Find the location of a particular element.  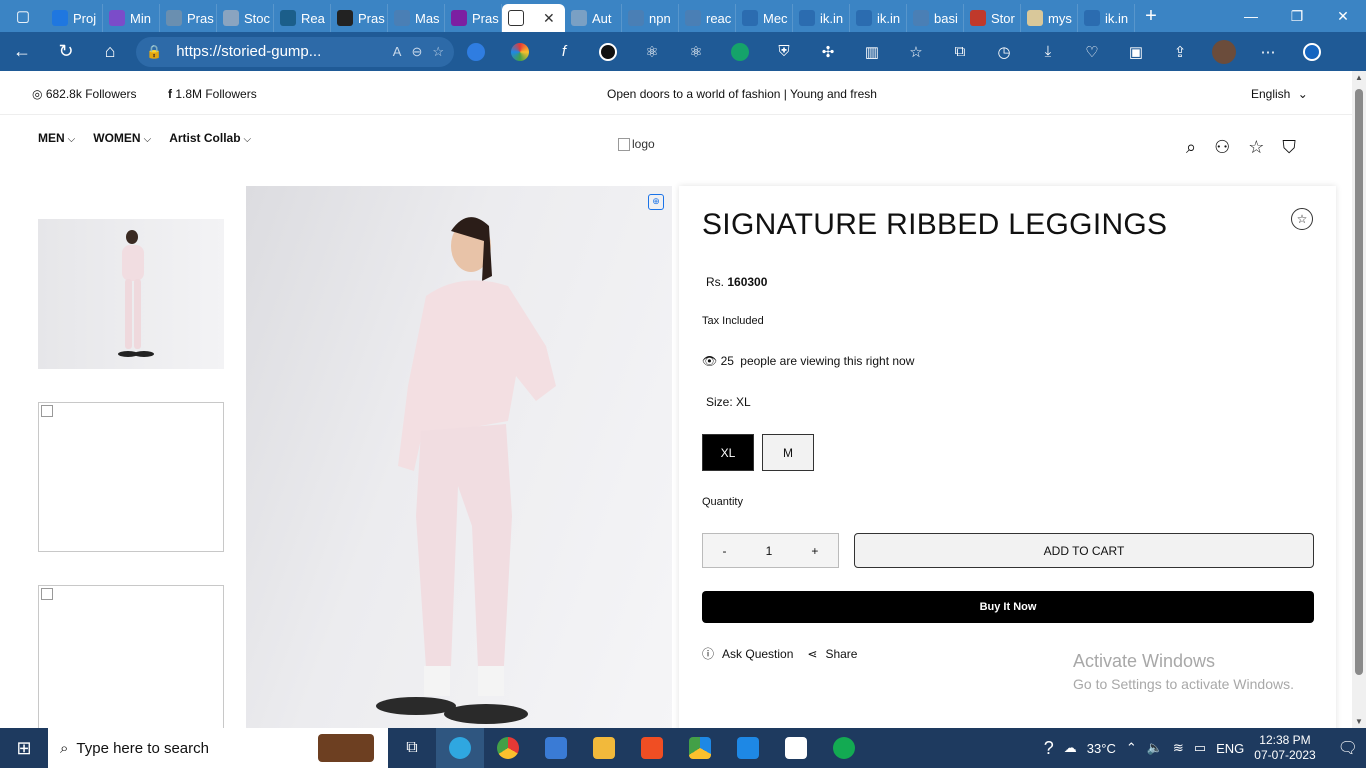

google-drive-icon is located at coordinates (700, 748).